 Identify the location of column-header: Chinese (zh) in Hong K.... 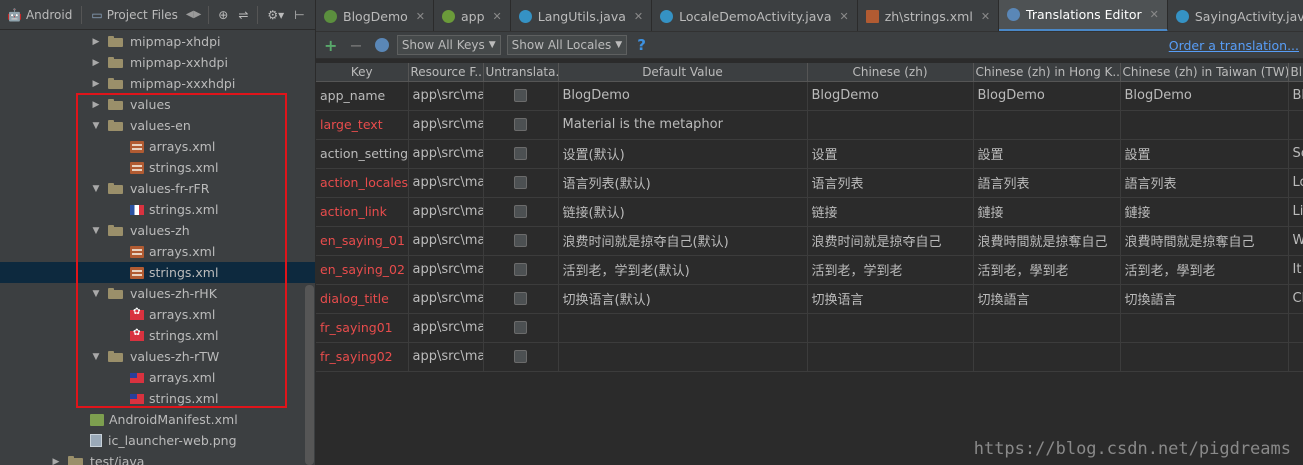
(1047, 72).